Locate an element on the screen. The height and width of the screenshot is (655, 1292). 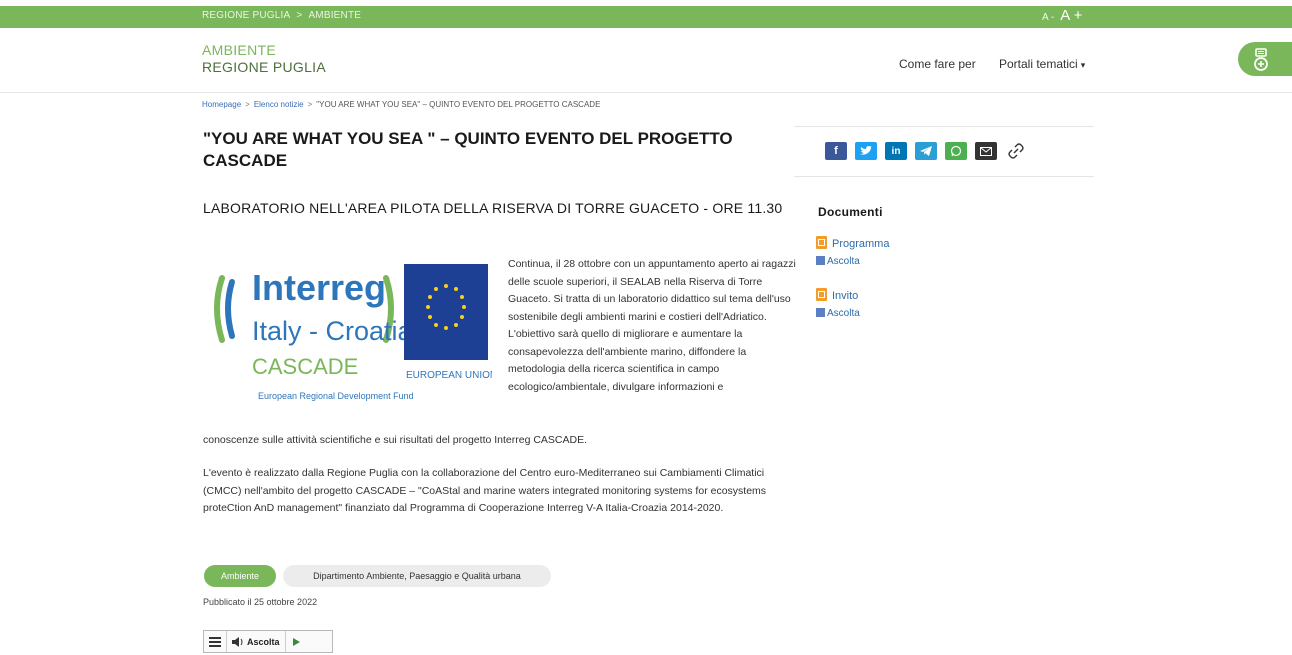
top-crumb-regione: REGIONE PUGLIA is located at coordinates (246, 15).